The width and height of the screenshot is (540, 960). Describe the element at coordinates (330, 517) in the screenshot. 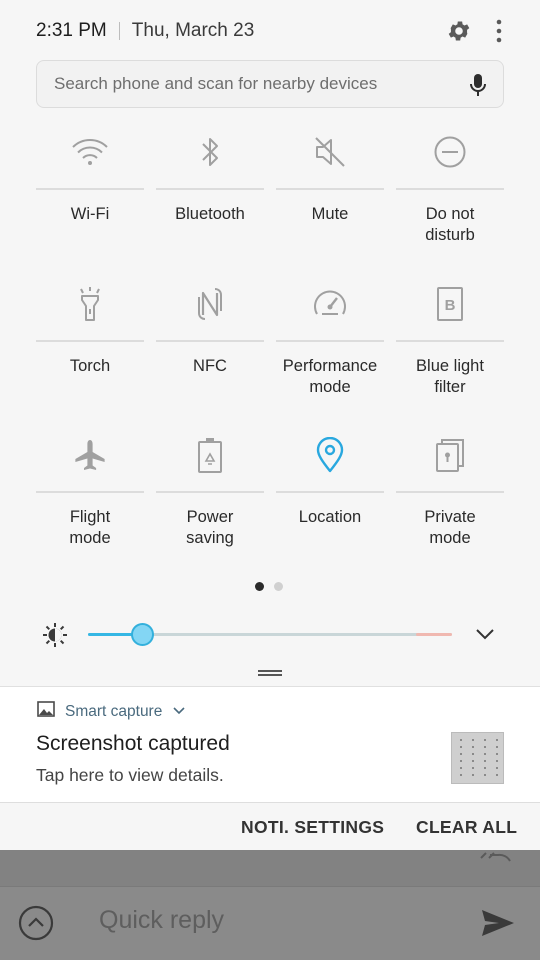

I see `toggle-label: Location` at that location.